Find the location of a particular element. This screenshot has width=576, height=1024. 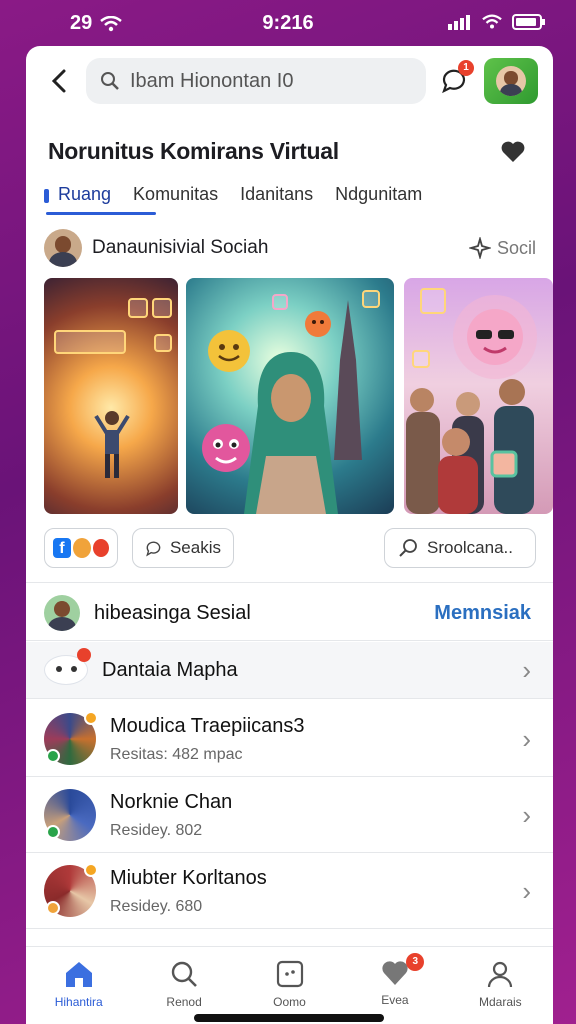

top-bar: Ibam Hionontan I0 1 is located at coordinates (289, 83).